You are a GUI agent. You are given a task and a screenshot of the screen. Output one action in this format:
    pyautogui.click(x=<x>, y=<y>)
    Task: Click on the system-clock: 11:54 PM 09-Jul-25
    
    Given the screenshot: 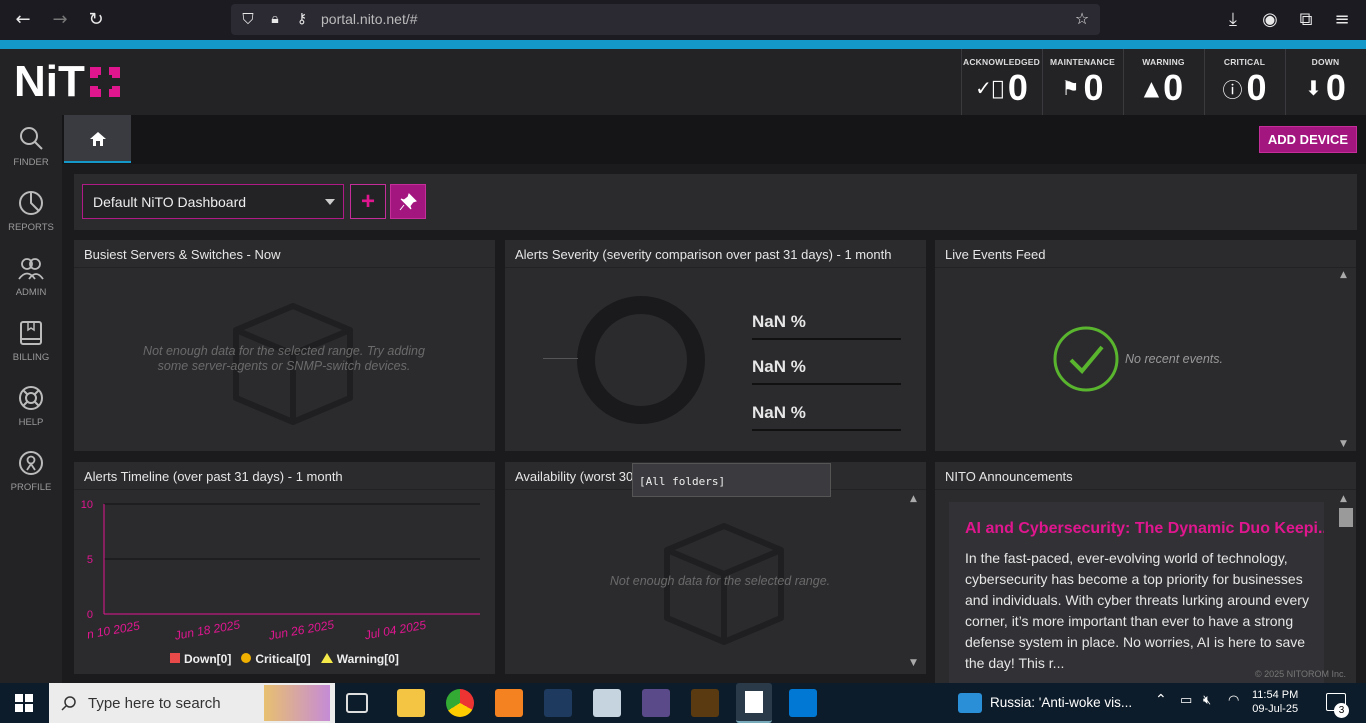 What is the action you would take?
    pyautogui.click(x=1275, y=702)
    